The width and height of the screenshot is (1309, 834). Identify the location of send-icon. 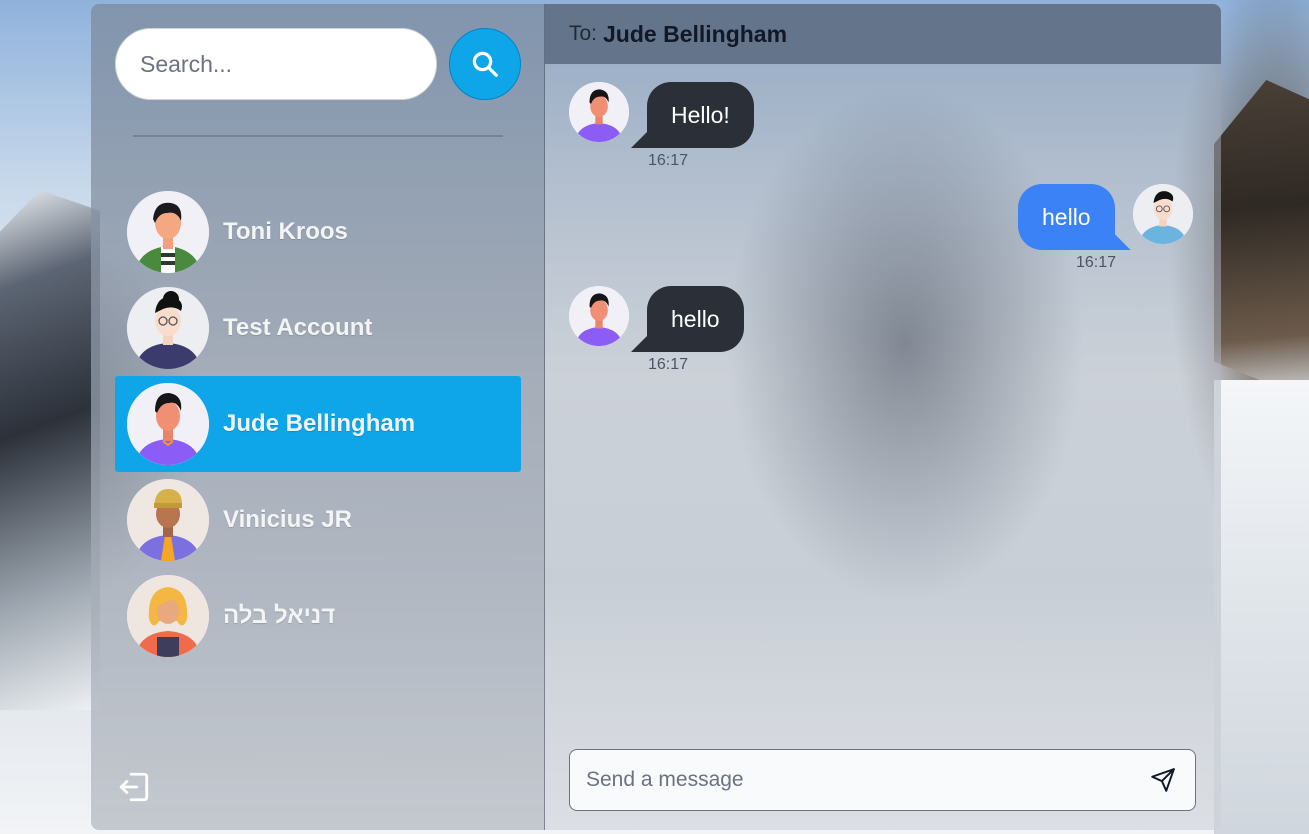
(1163, 780).